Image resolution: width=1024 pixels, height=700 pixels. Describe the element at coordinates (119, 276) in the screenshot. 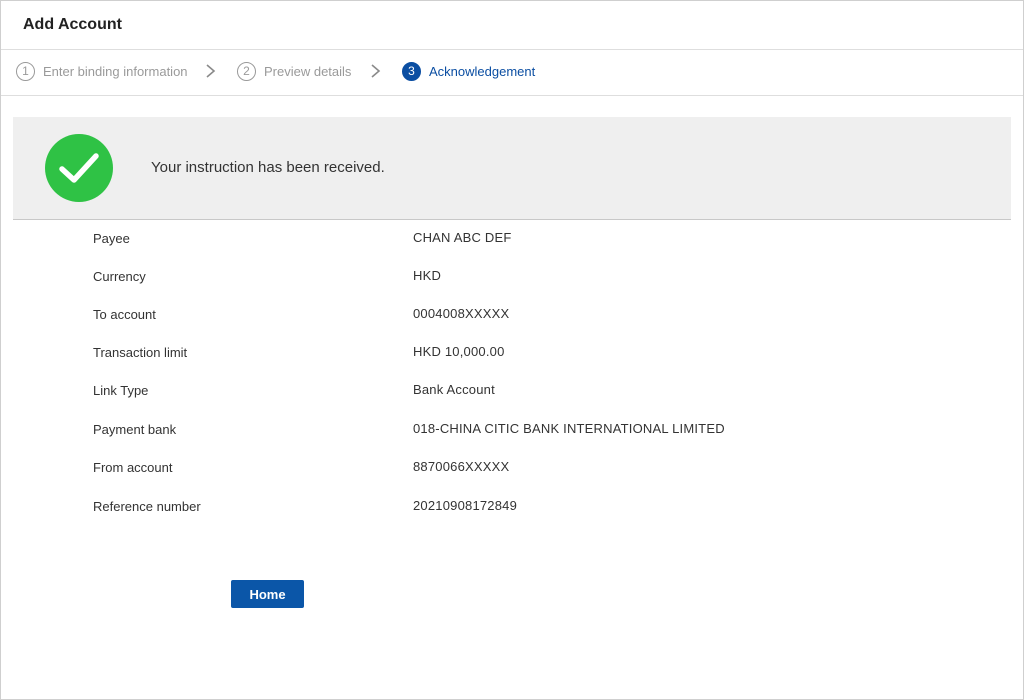

I see `detail-label: Currency` at that location.